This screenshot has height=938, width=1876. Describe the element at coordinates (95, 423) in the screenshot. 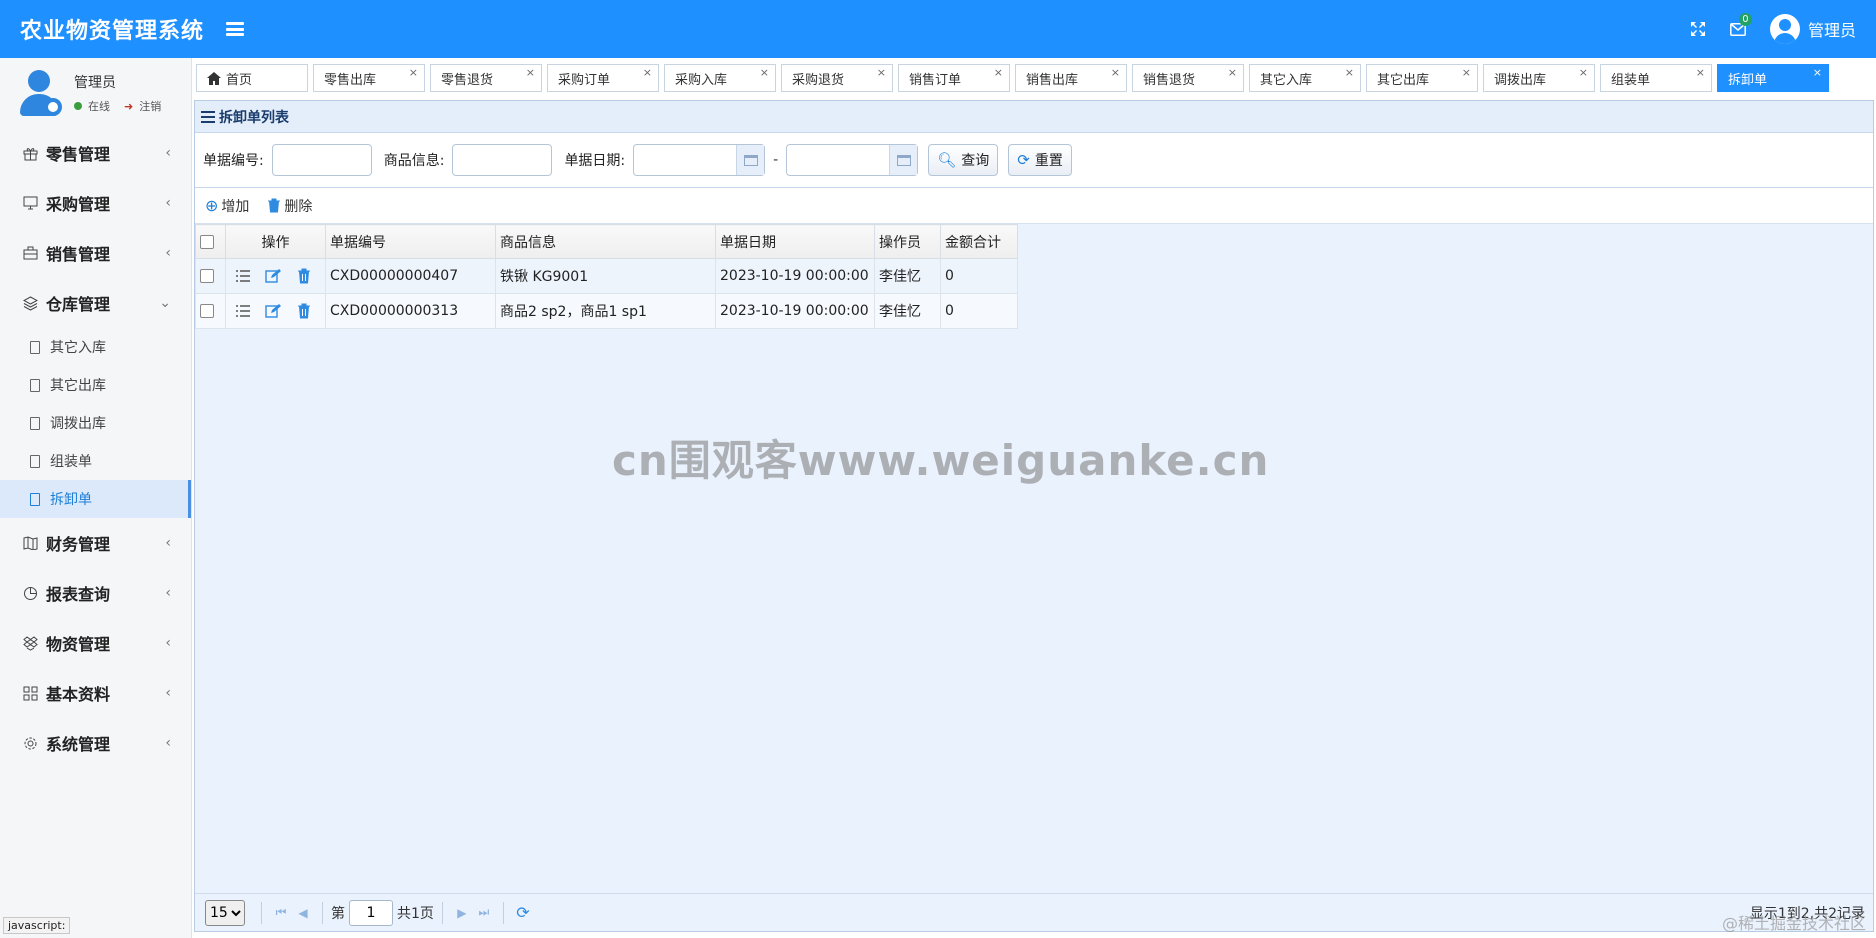

I see `sidebar-subitem-transfer-outbound: 调拨出库` at that location.